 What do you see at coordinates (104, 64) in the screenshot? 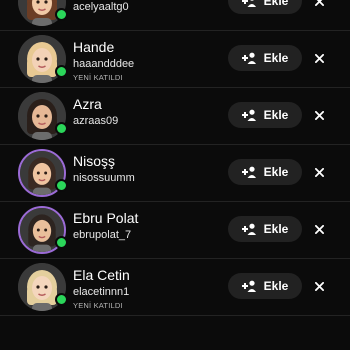
I see `username: haaandddee` at bounding box center [104, 64].